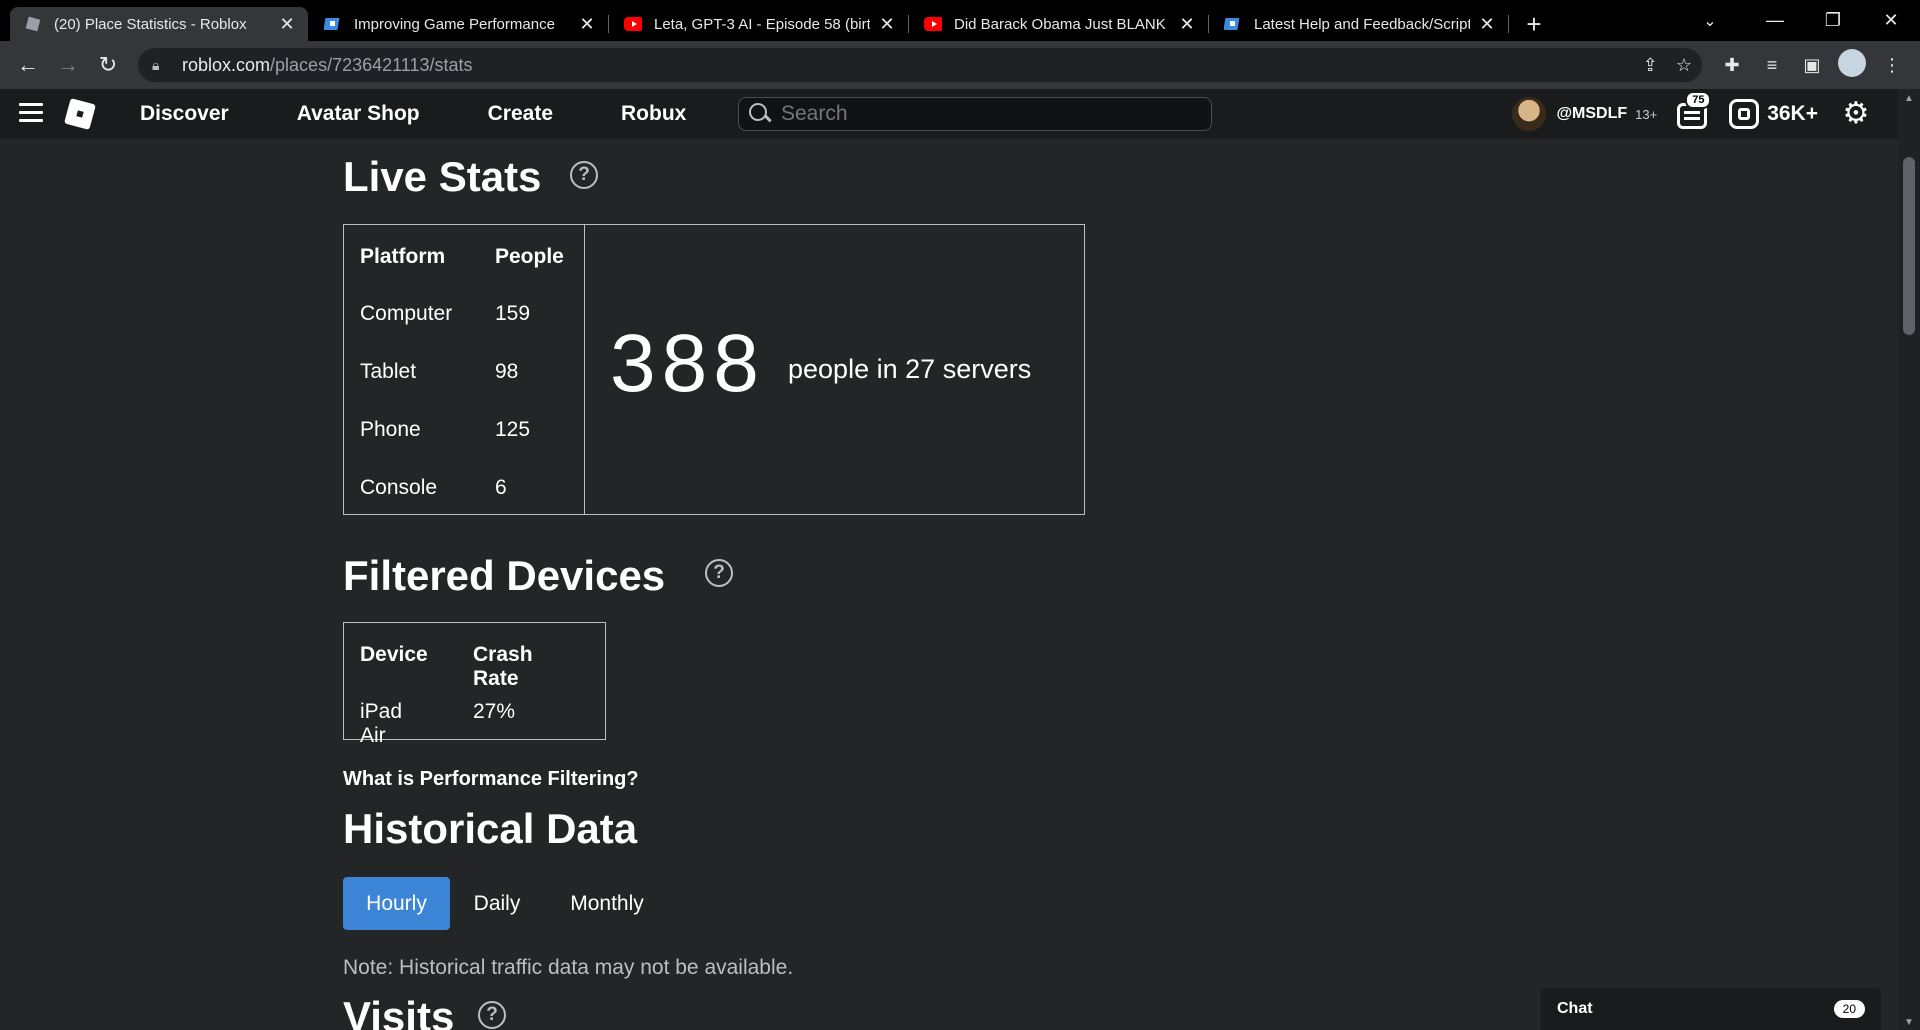  What do you see at coordinates (1684, 65) in the screenshot?
I see `bookmark-star-icon: ☆` at bounding box center [1684, 65].